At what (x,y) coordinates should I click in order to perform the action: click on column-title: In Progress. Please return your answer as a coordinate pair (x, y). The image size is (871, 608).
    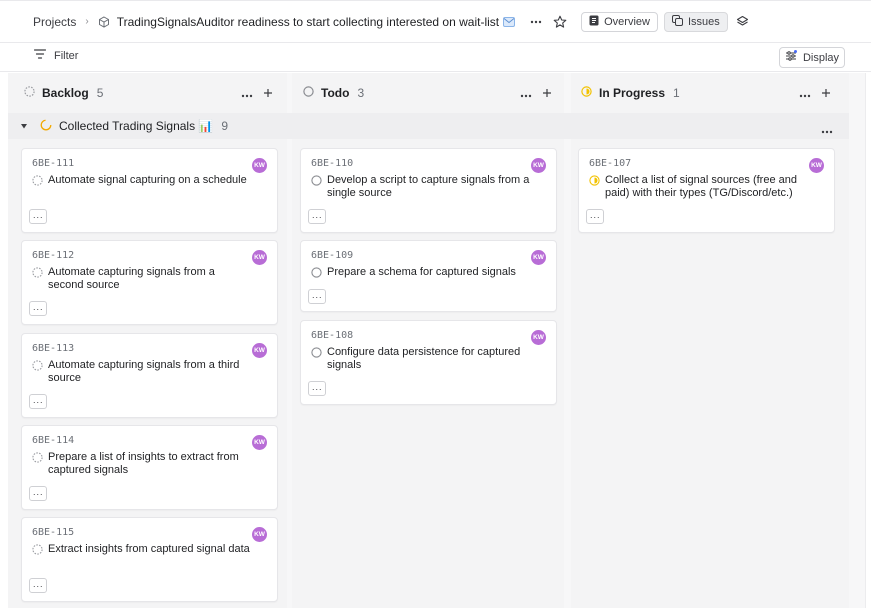
    Looking at the image, I should click on (632, 93).